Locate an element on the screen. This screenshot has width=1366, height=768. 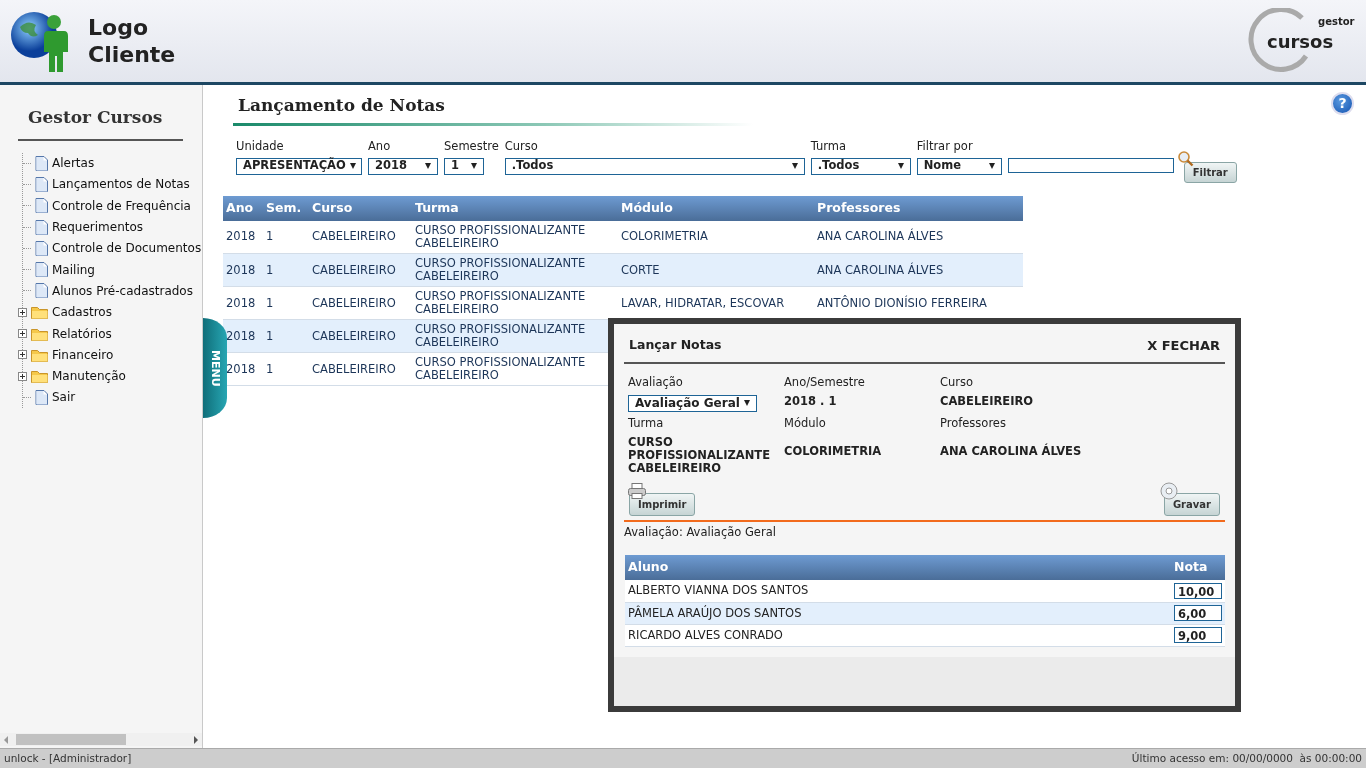
column-header: Turma is located at coordinates (515, 208).